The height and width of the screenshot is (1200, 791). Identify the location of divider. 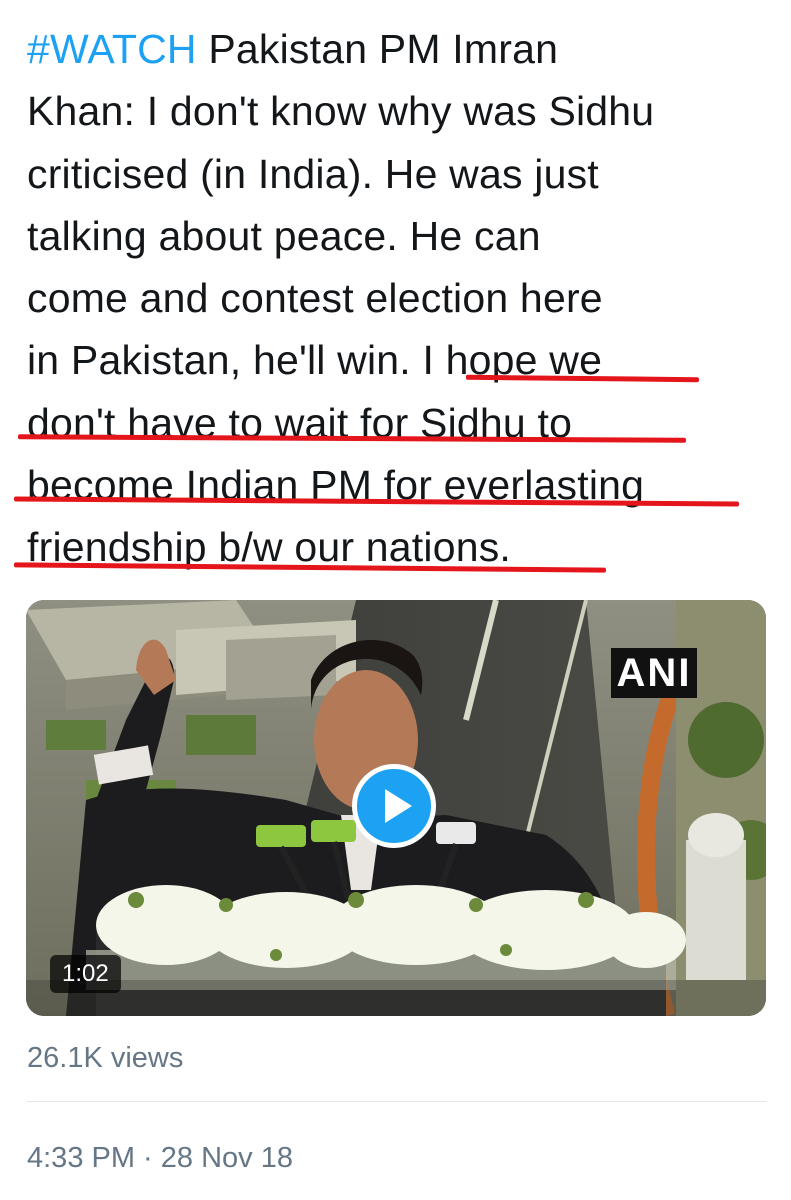
(397, 1101).